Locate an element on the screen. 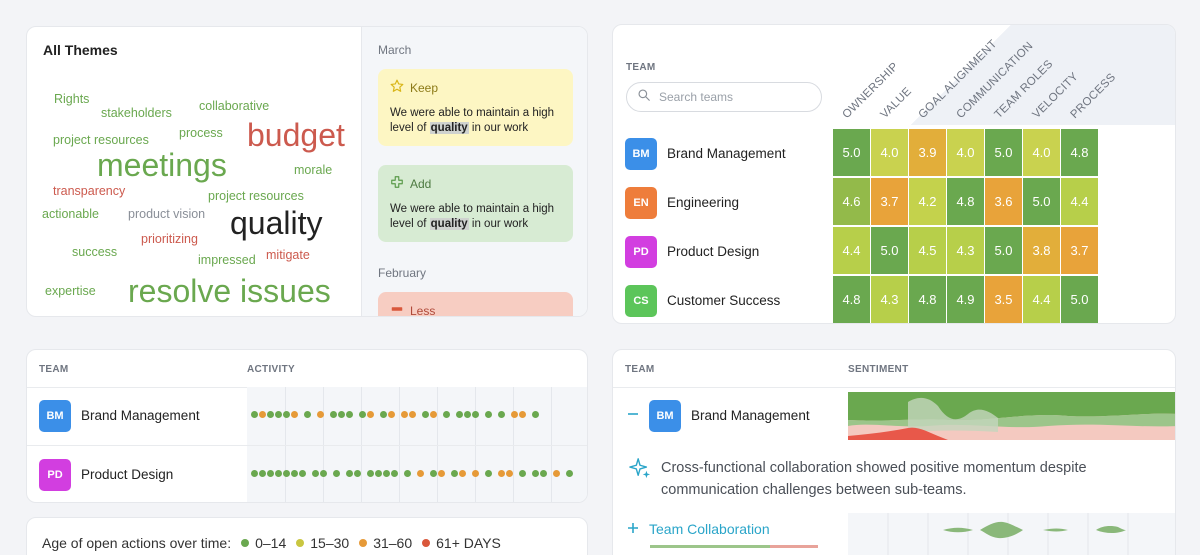 This screenshot has width=1200, height=555. team-avatar: PD is located at coordinates (55, 474).